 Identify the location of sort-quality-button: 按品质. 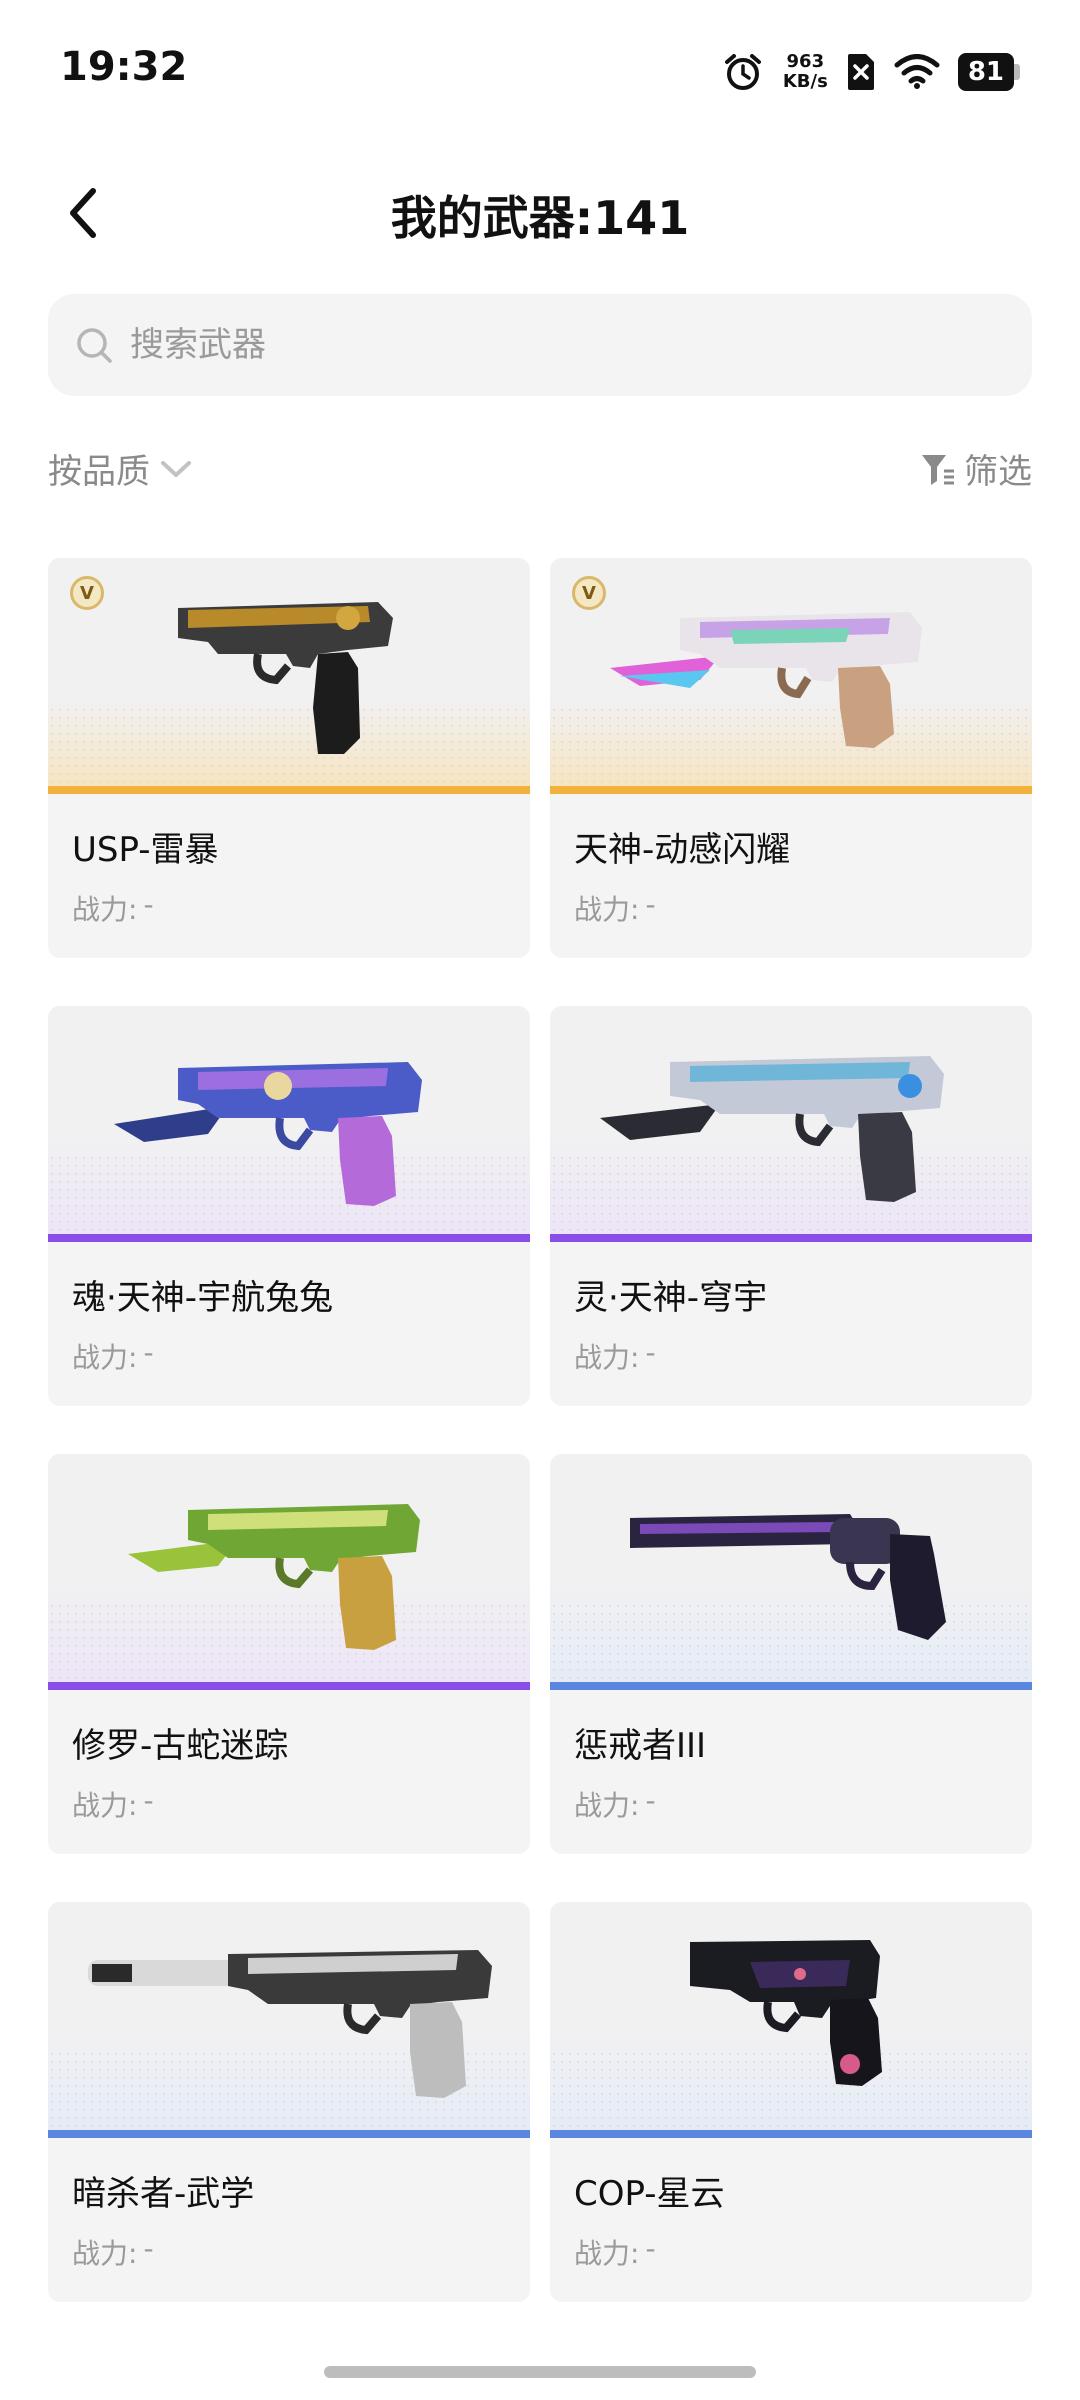
(120, 468).